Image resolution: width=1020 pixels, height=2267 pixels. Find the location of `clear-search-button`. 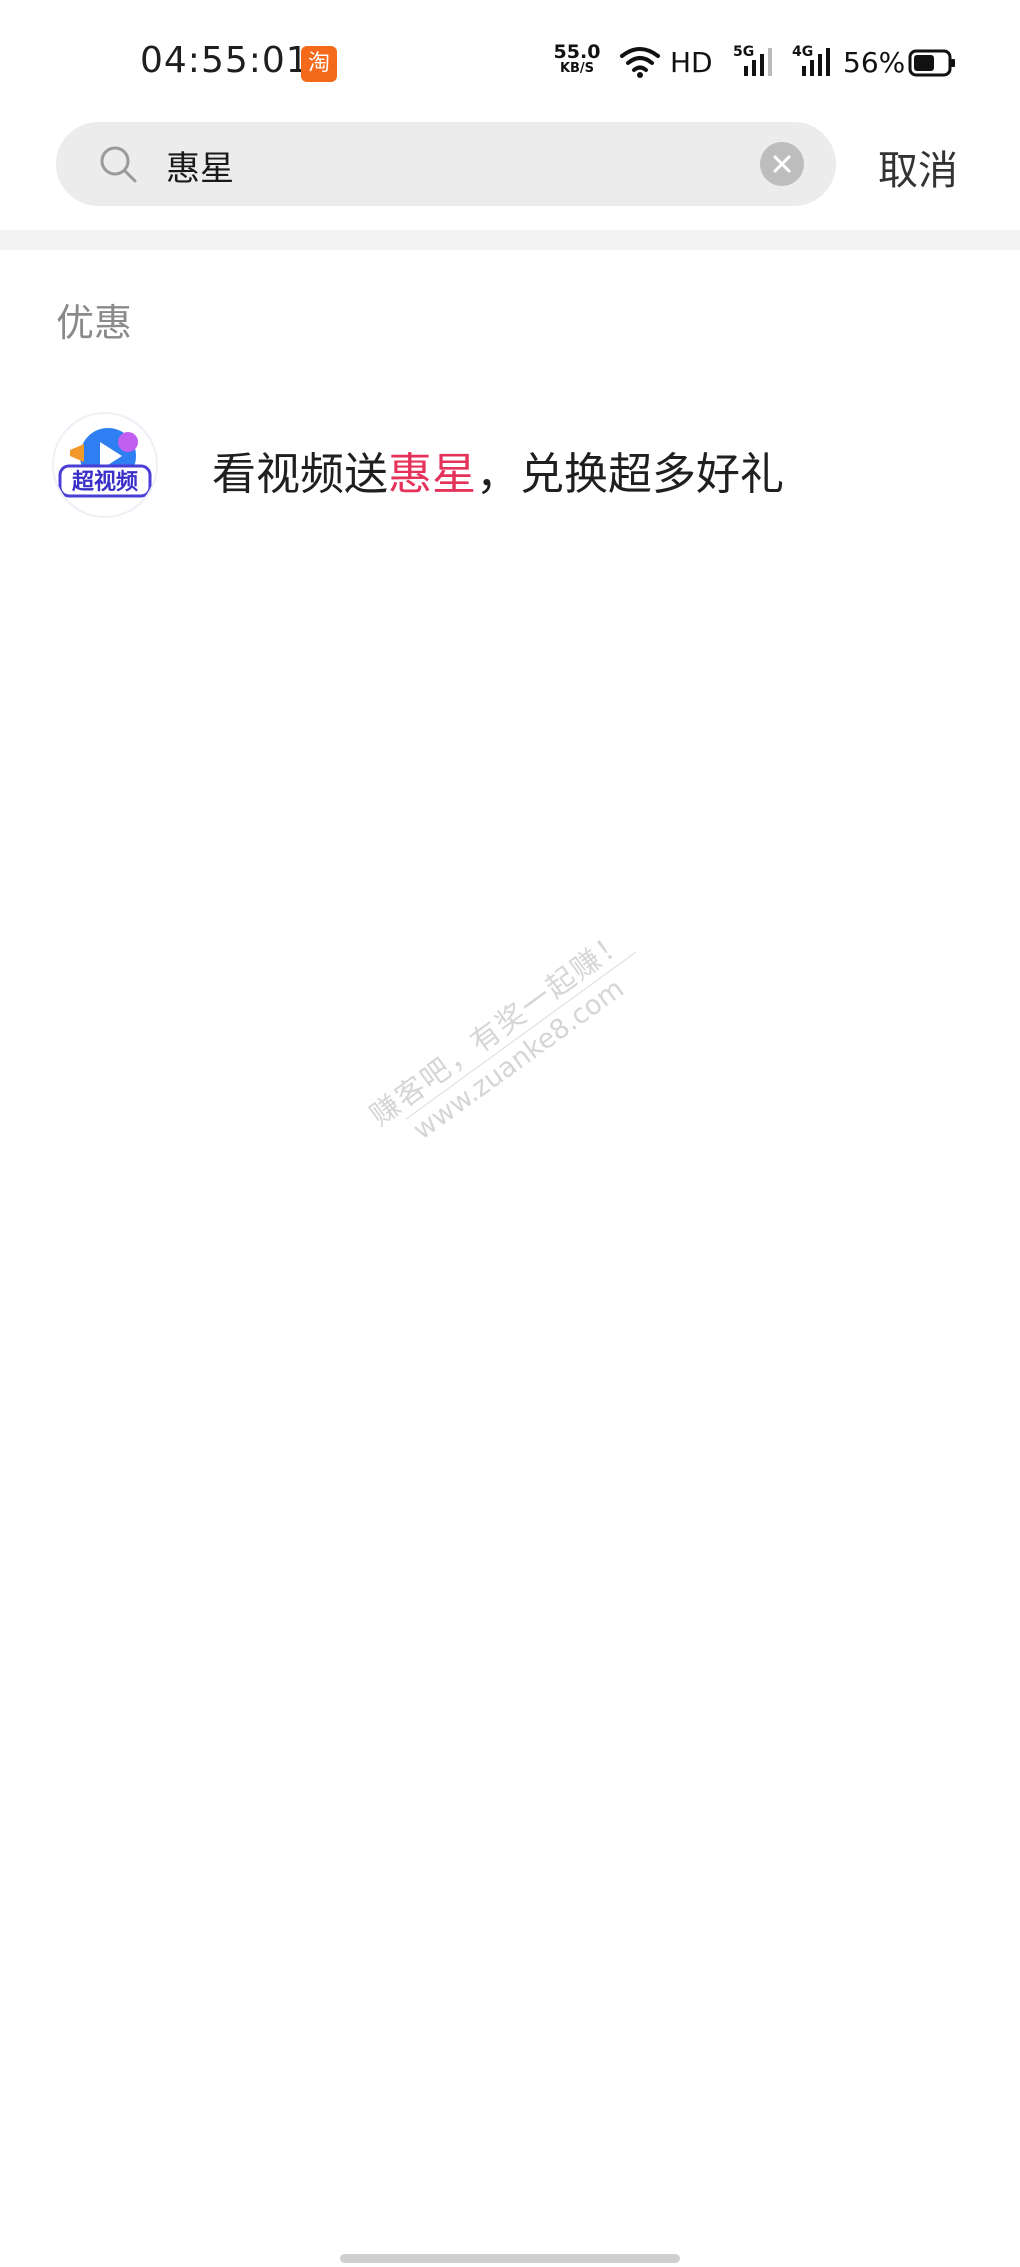

clear-search-button is located at coordinates (782, 164).